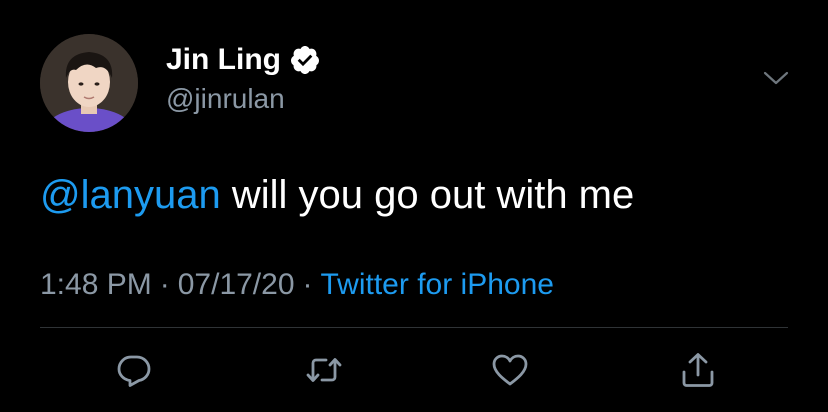  I want to click on retweet-button, so click(324, 372).